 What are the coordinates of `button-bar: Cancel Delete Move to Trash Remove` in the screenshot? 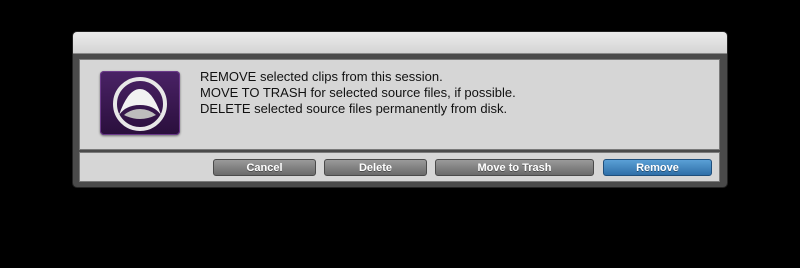 It's located at (399, 167).